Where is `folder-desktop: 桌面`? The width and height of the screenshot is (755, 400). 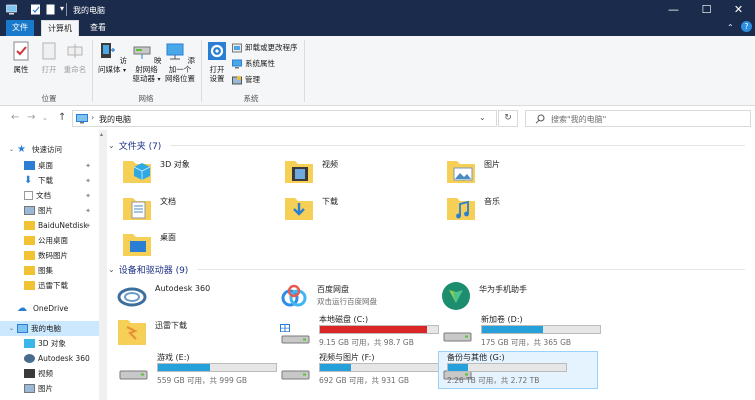 folder-desktop: 桌面 is located at coordinates (197, 245).